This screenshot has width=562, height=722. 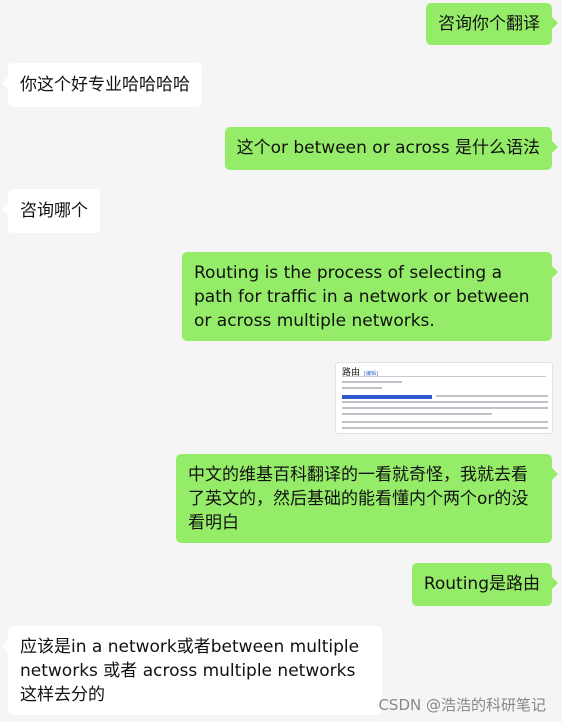 I want to click on image-message-wiki-screenshot: 路由 [编辑], so click(x=444, y=398).